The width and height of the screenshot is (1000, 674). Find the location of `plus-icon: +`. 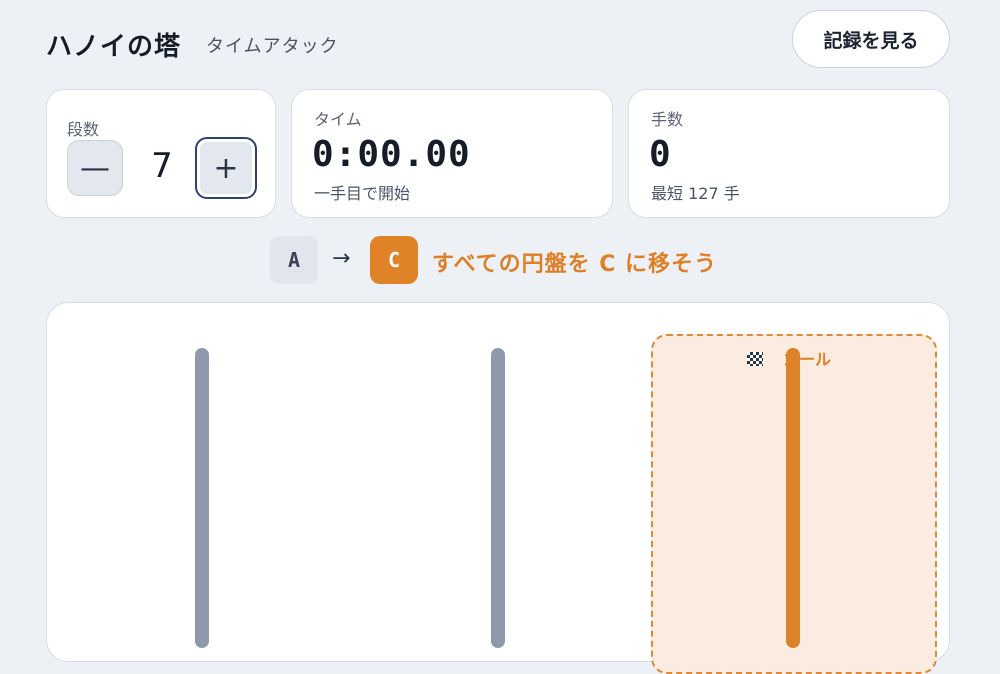

plus-icon: + is located at coordinates (226, 168).